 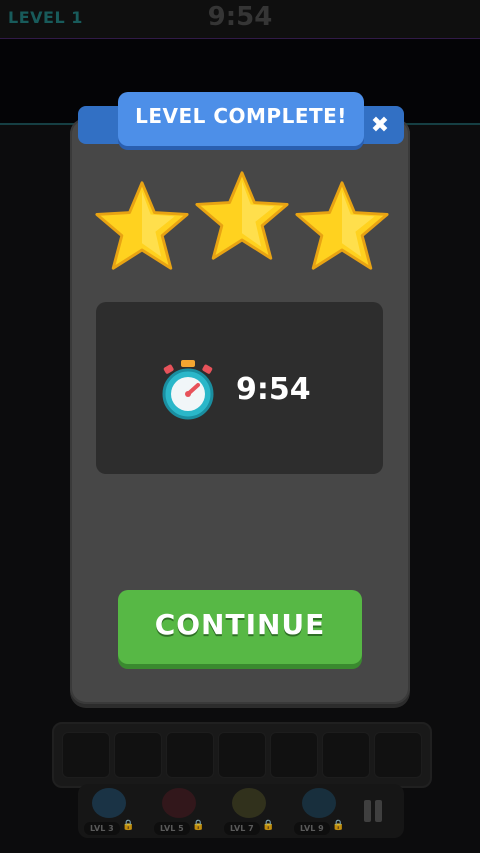 What do you see at coordinates (240, 624) in the screenshot?
I see `continue-label: CONTINUE` at bounding box center [240, 624].